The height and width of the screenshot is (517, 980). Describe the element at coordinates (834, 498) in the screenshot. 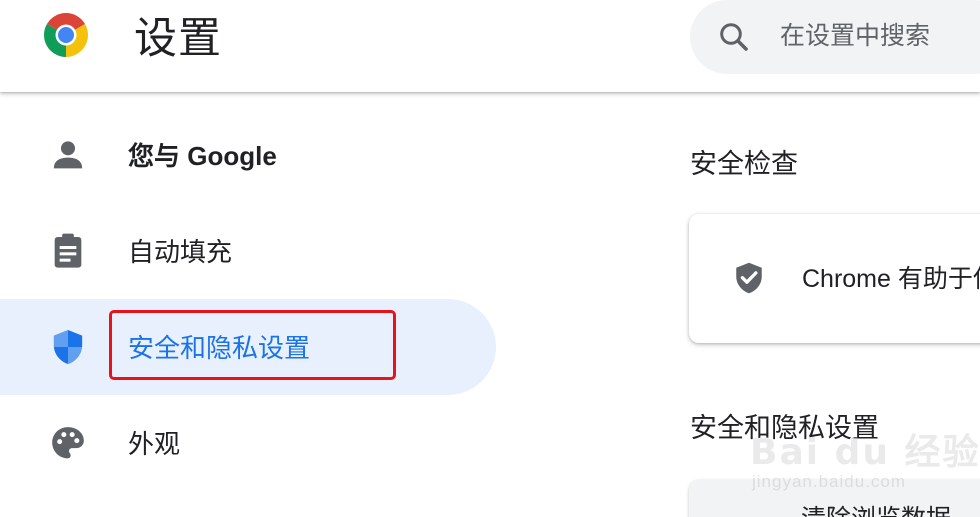

I see `clear-browsing-data-row: 清除浏览数据` at that location.